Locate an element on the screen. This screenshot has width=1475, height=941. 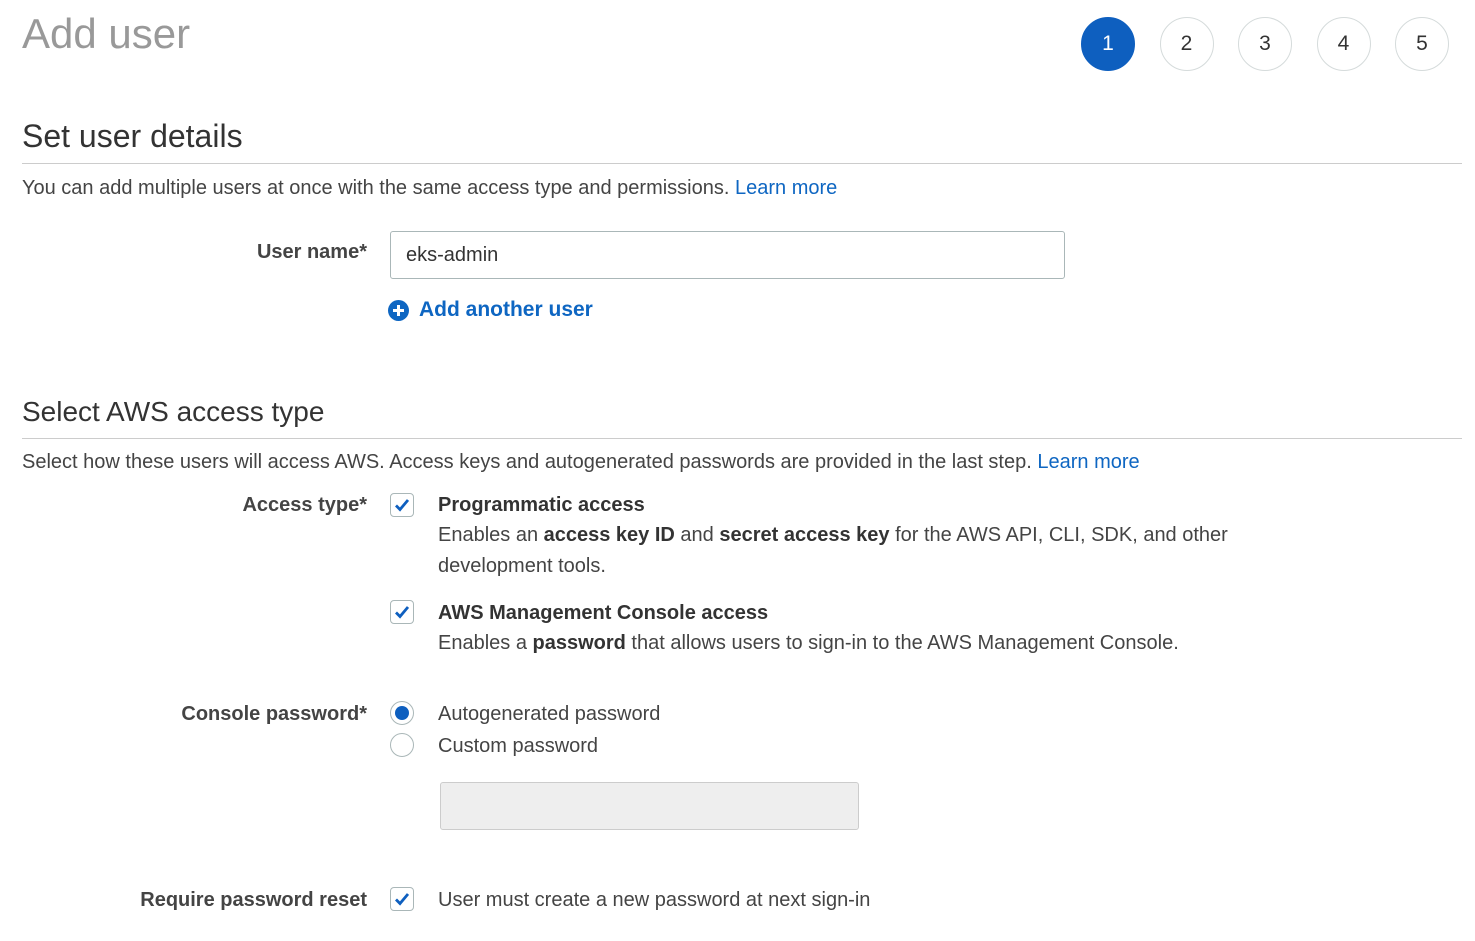
programmatic-access-checkbox is located at coordinates (402, 505).